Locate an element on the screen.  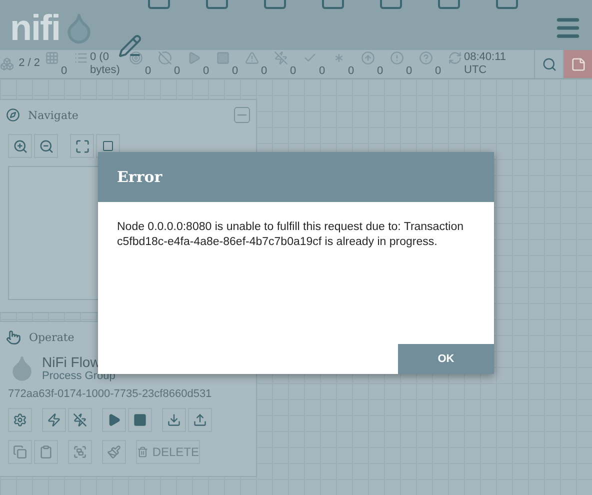
stop-icon is located at coordinates (140, 420).